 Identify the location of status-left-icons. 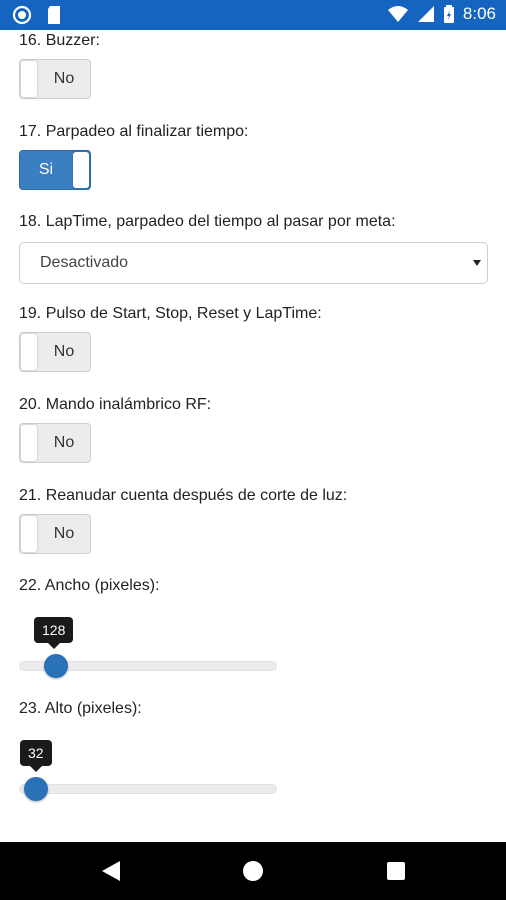
(37, 15).